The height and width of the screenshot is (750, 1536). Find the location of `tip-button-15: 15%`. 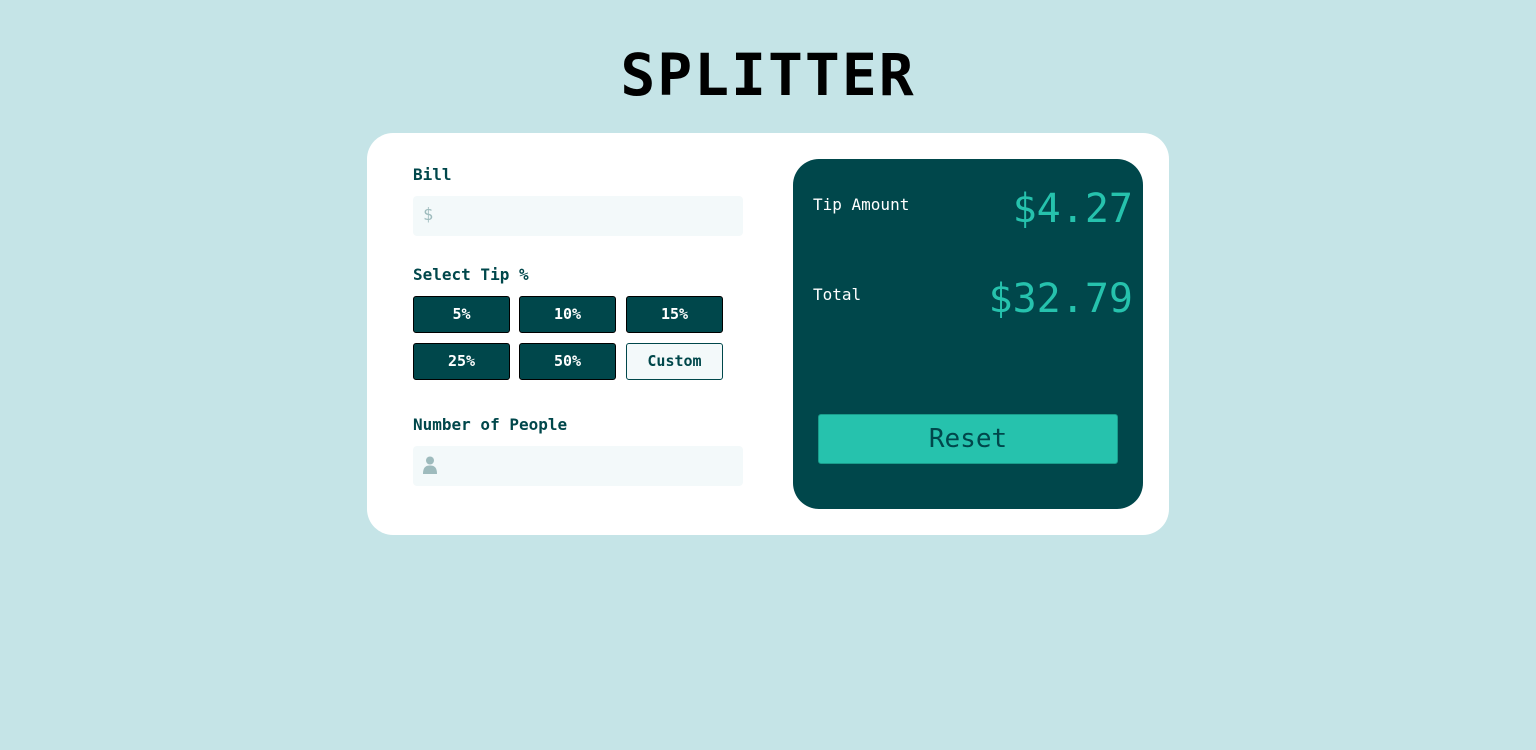

tip-button-15: 15% is located at coordinates (674, 314).